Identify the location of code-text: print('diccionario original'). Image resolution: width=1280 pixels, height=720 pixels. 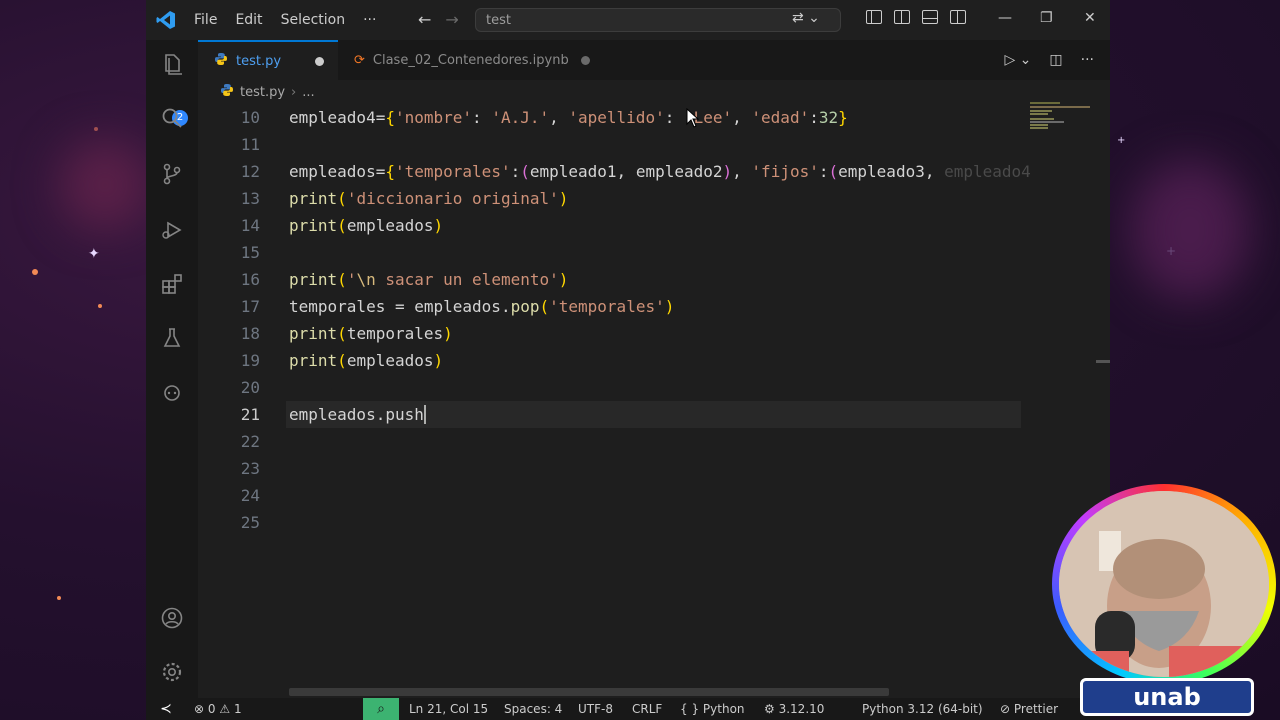
(428, 198).